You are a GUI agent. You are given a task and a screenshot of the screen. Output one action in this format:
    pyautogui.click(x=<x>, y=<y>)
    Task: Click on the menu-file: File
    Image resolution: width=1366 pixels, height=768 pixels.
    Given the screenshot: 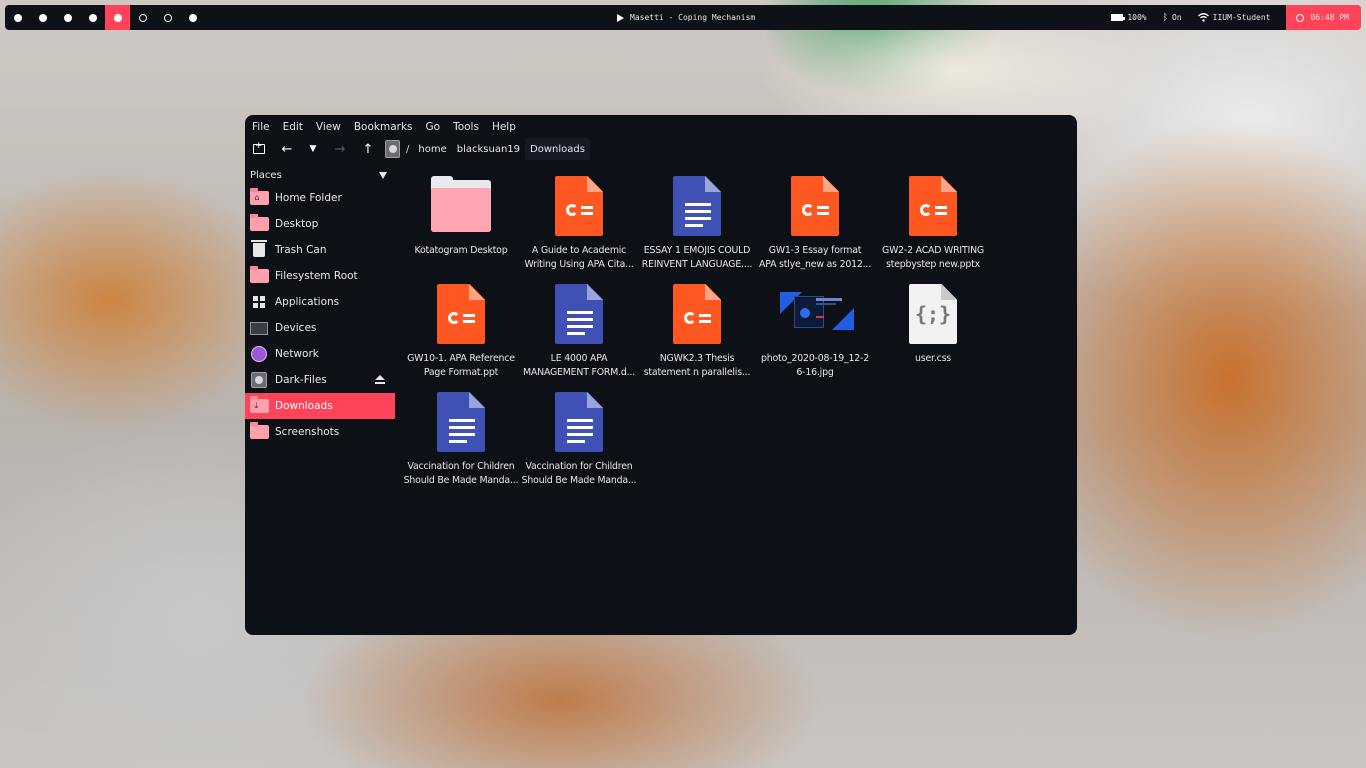 What is the action you would take?
    pyautogui.click(x=261, y=128)
    